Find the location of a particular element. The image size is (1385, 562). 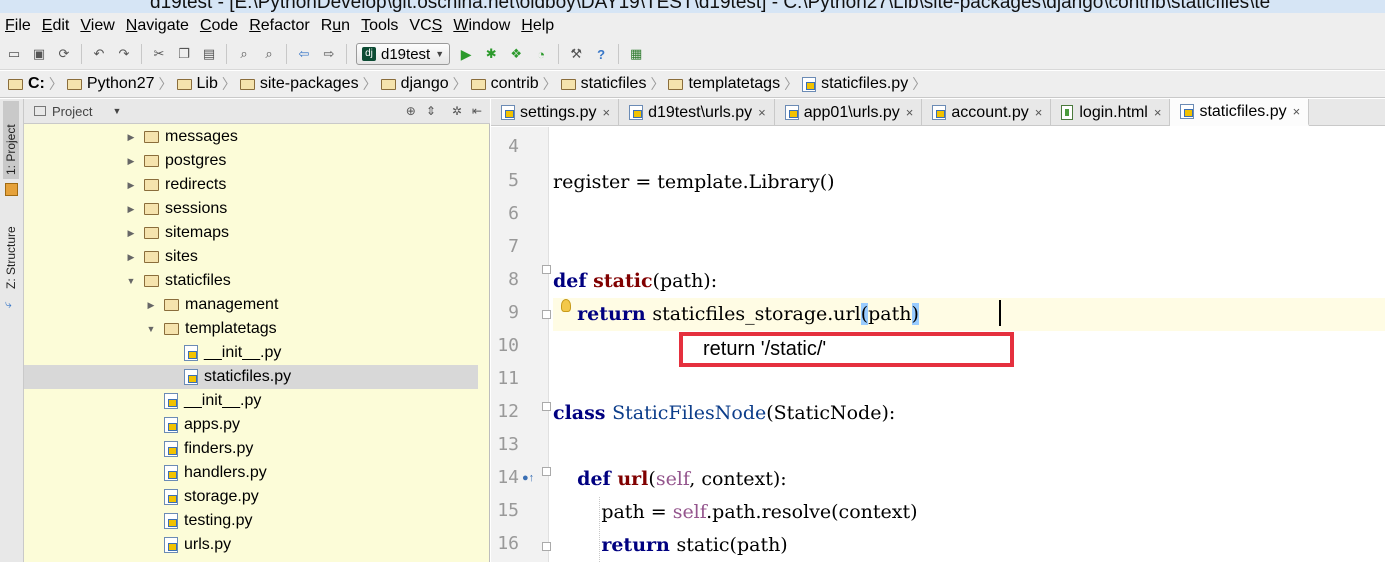

menu-item-view: View is located at coordinates (97, 26).